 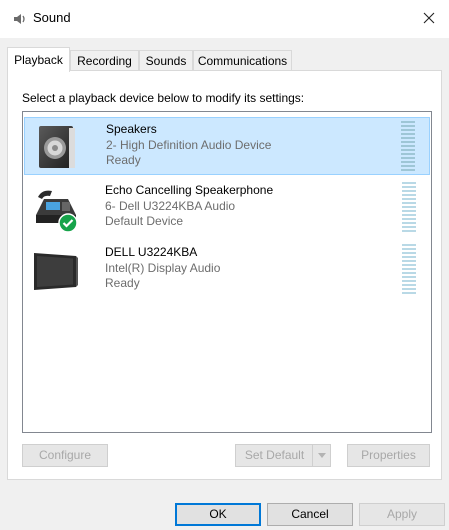 I want to click on tab-recording: Recording, so click(x=104, y=60).